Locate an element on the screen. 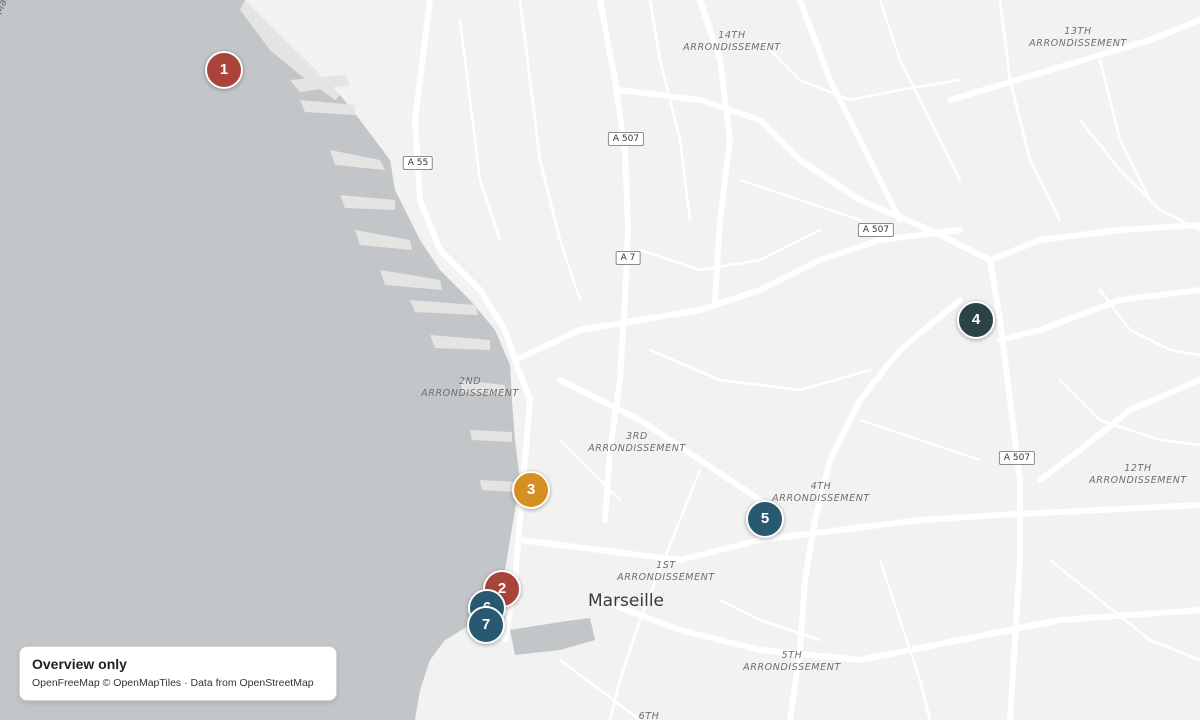  road-shield-a55: A 55 is located at coordinates (418, 163).